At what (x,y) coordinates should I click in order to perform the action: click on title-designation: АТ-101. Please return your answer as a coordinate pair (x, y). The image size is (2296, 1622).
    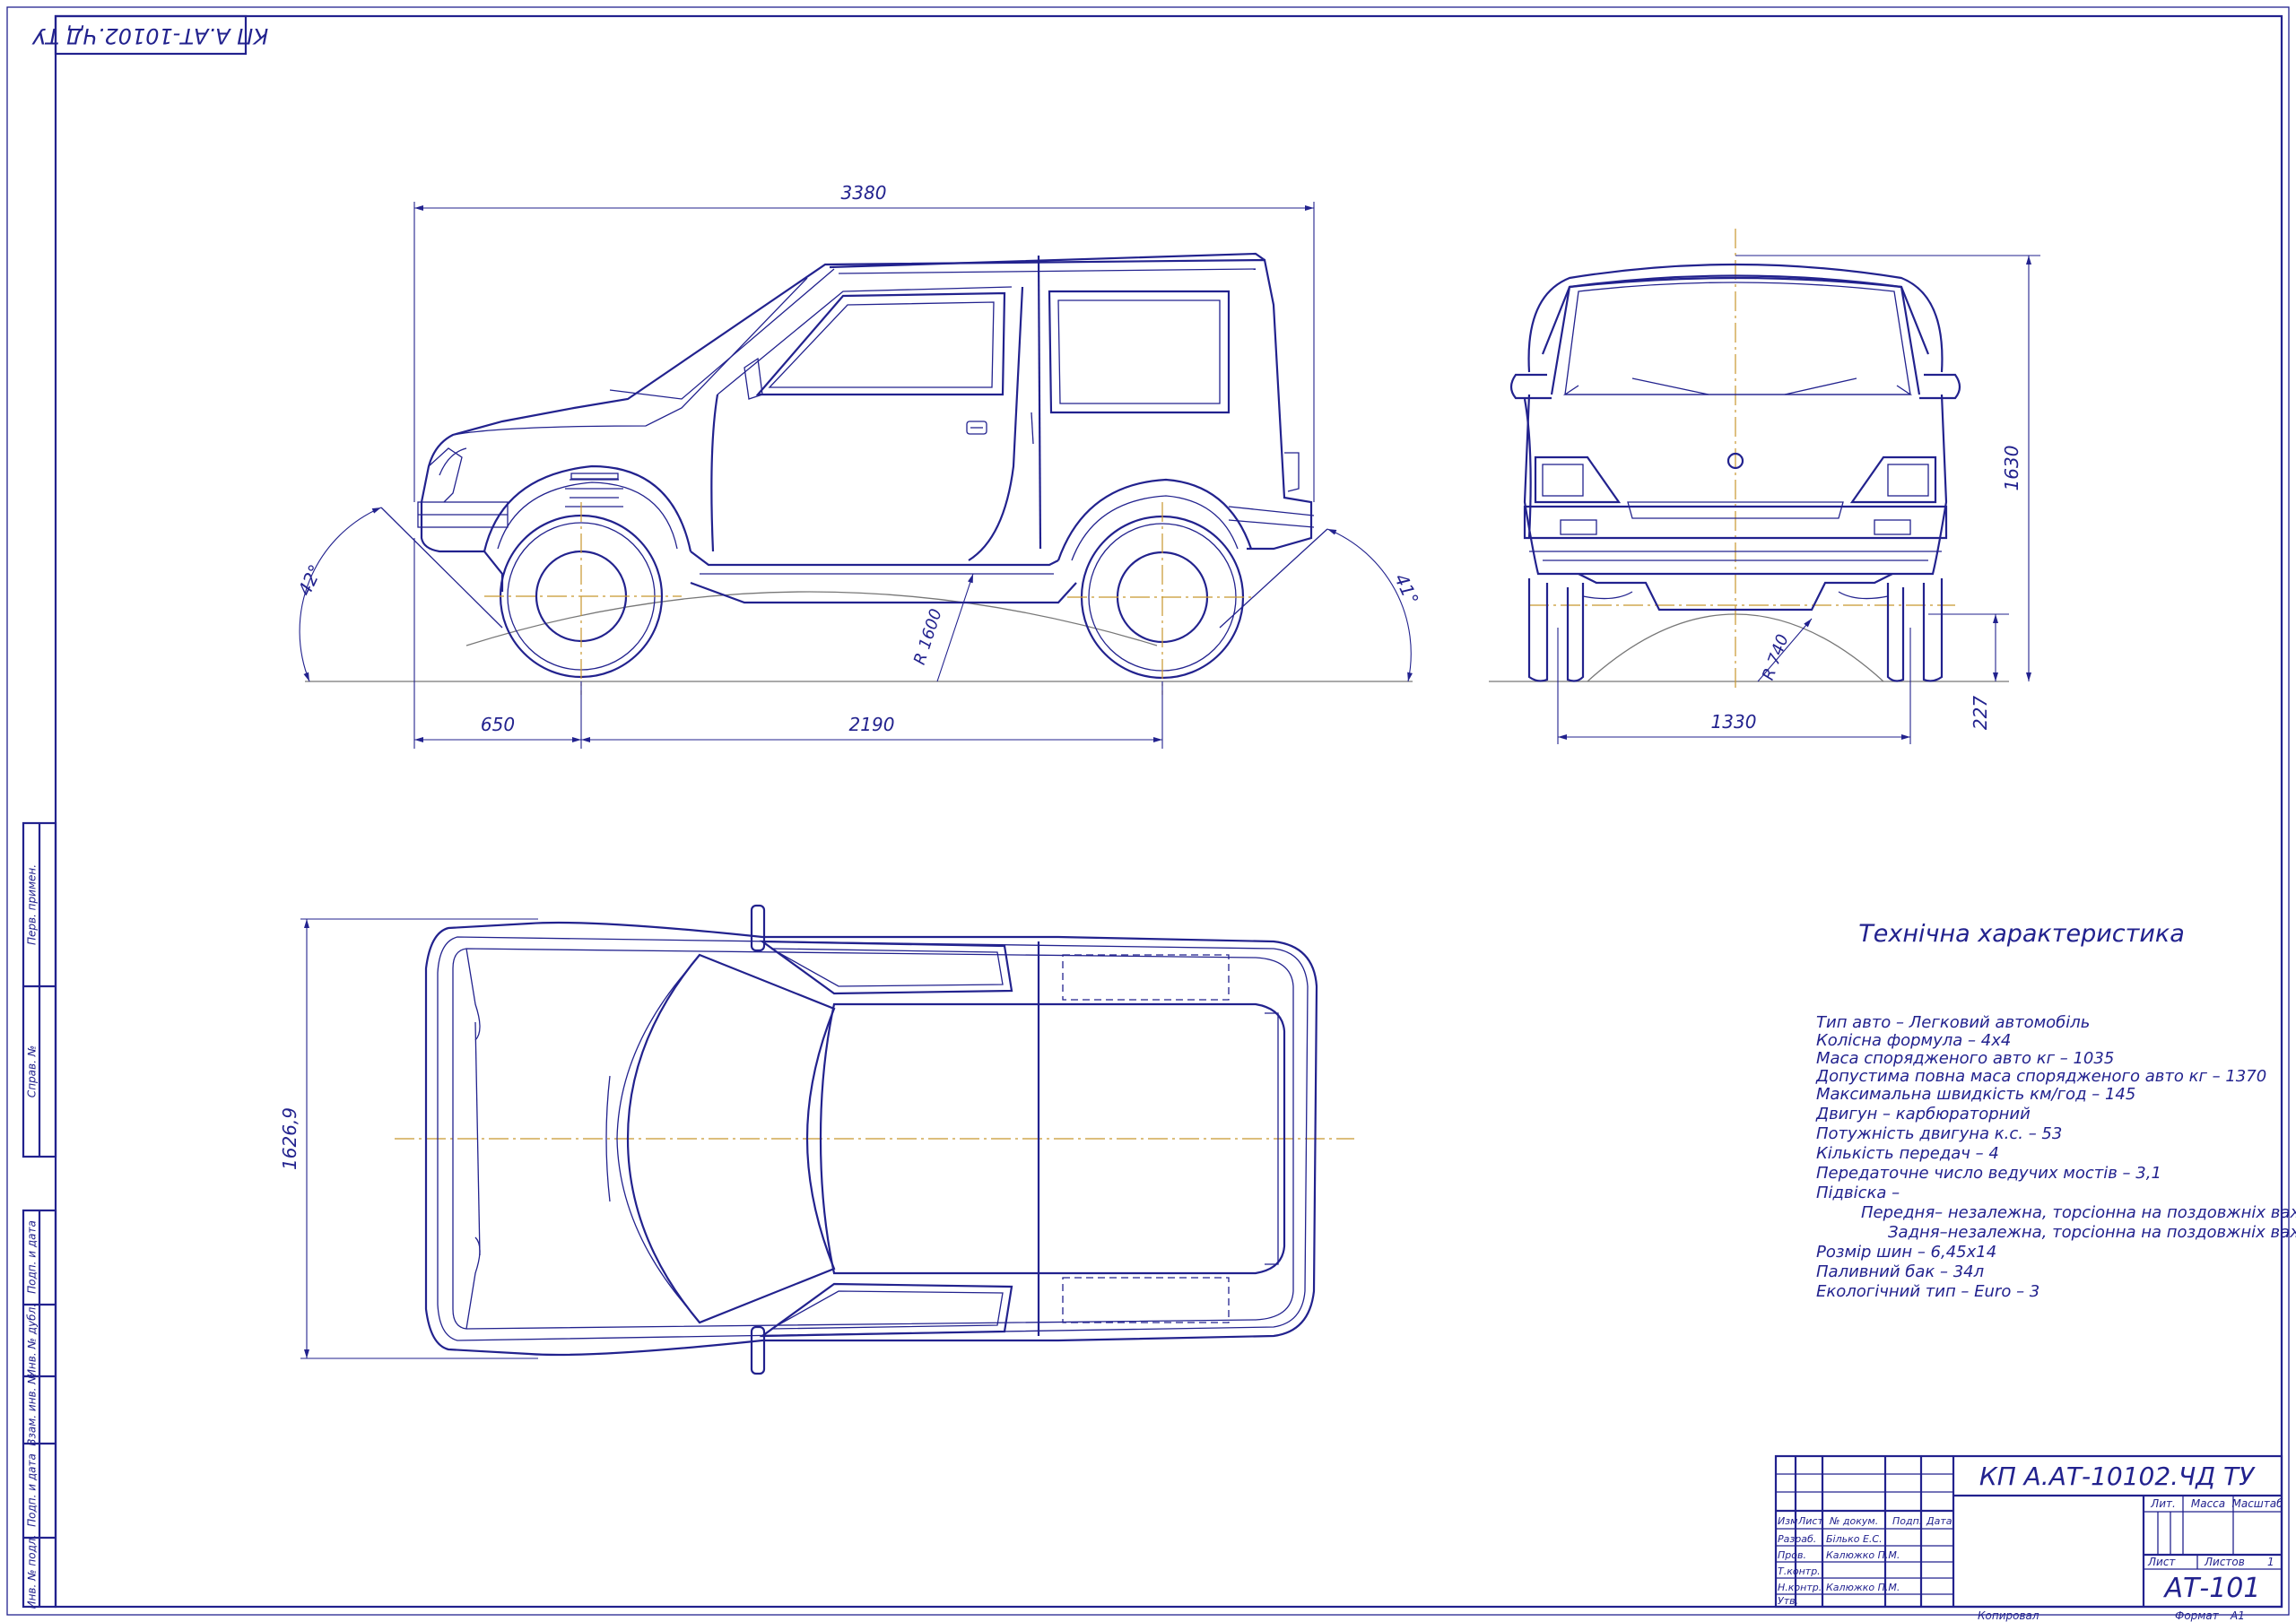
    Looking at the image, I should click on (2212, 1588).